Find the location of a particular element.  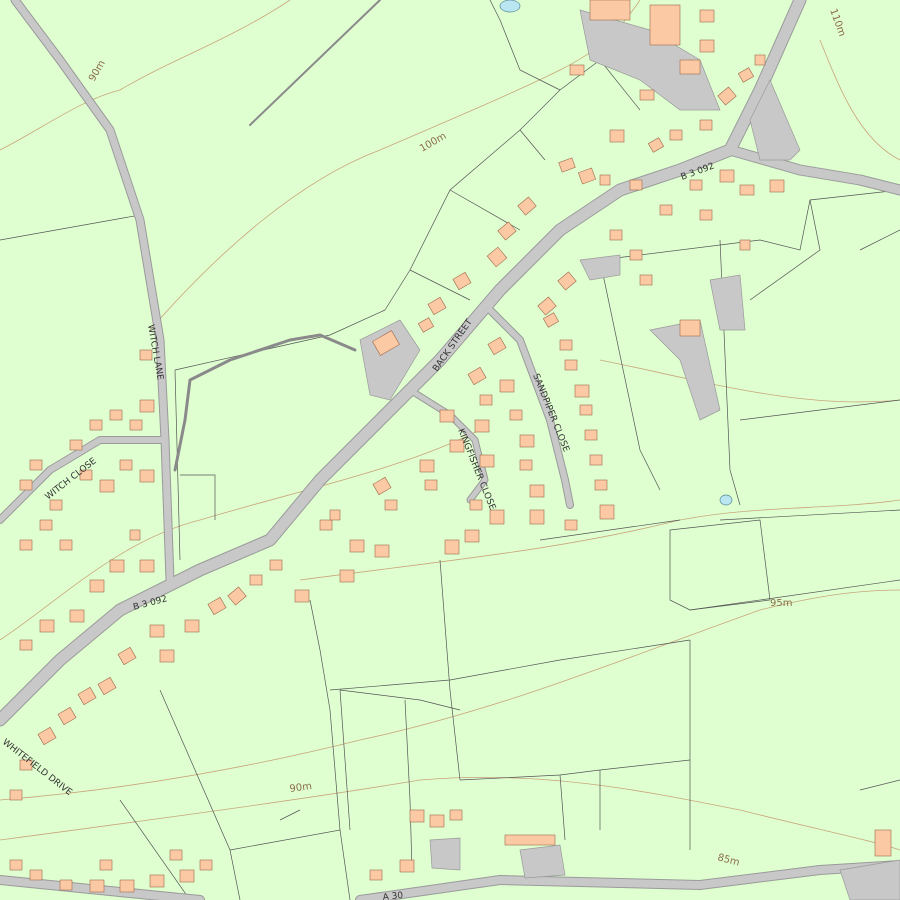

label-whitefield-drive: WHITEFIELD DRIVE is located at coordinates (37, 767).